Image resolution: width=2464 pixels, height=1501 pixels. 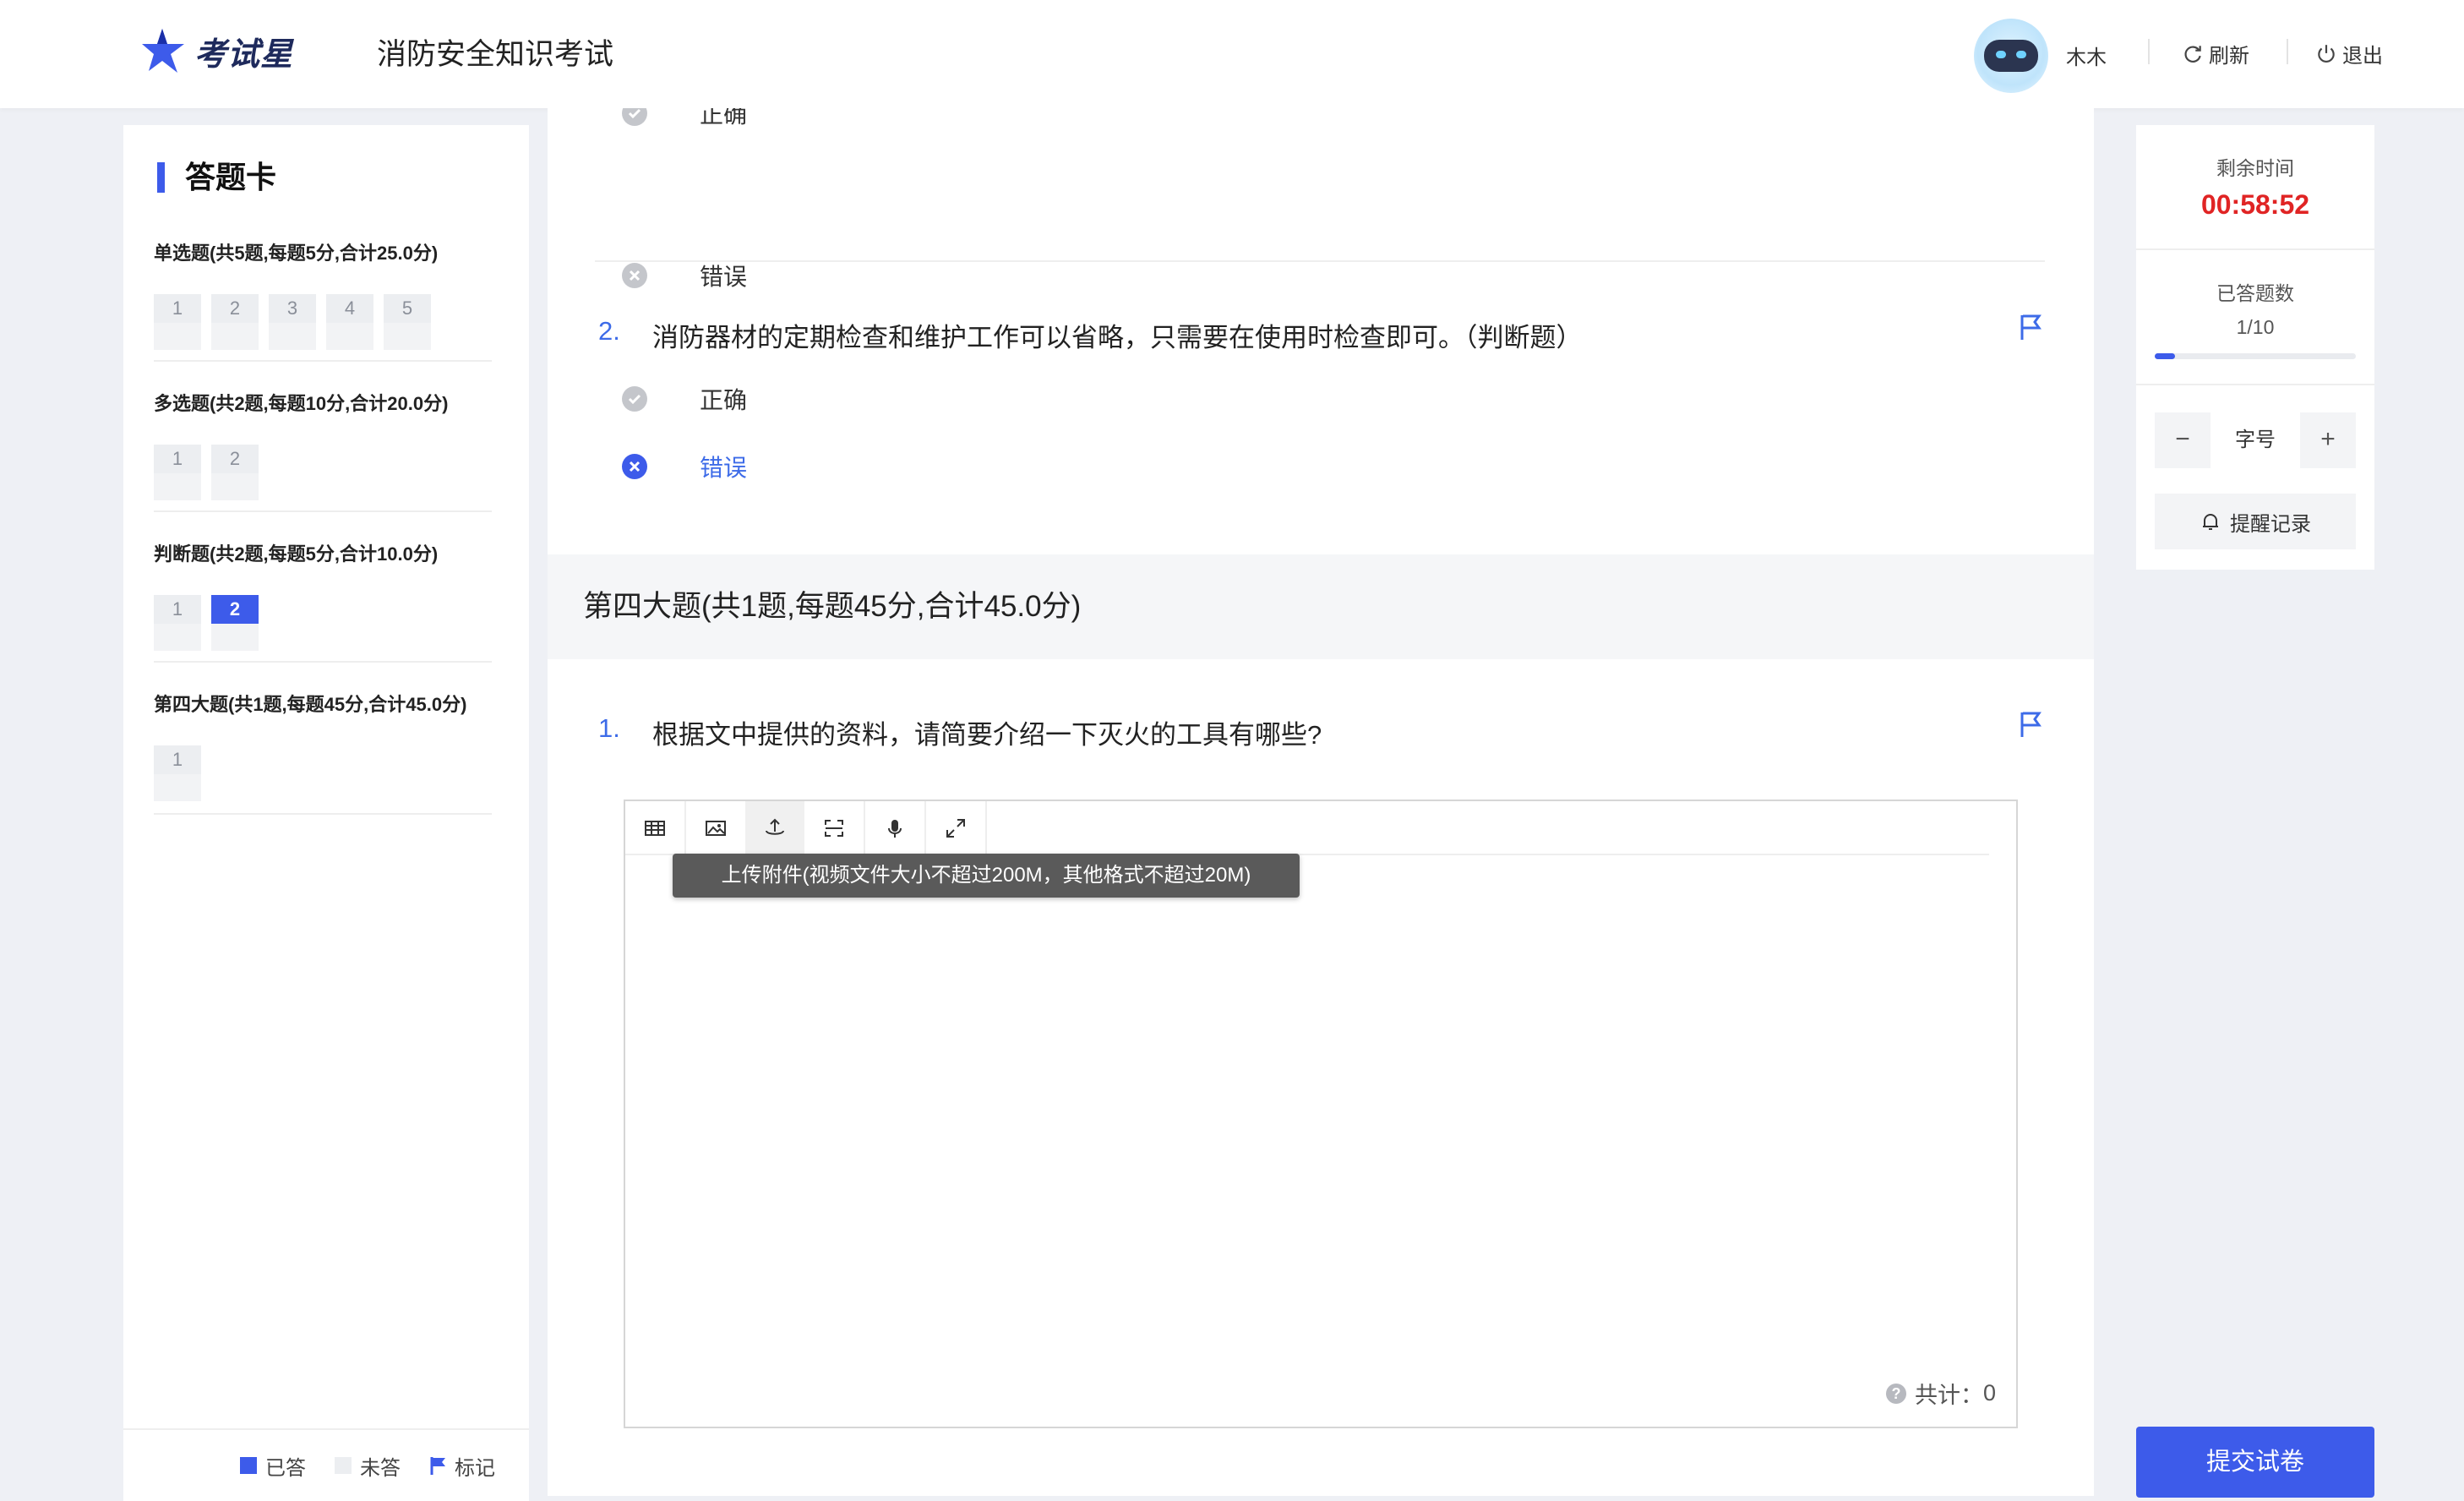 I want to click on counter-value: 0, so click(x=1989, y=1392).